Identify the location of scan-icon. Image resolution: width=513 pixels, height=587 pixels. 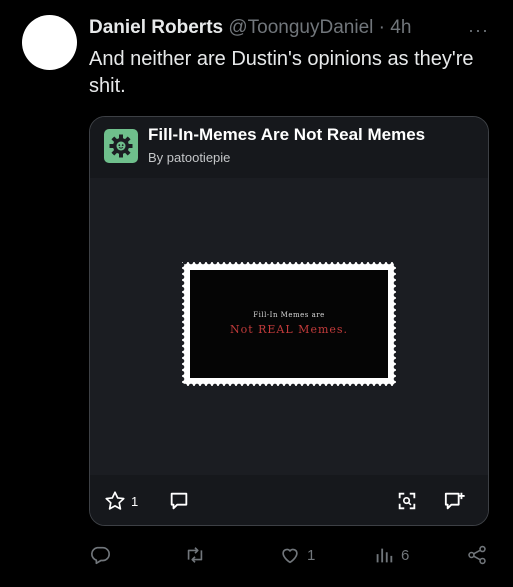
(407, 501).